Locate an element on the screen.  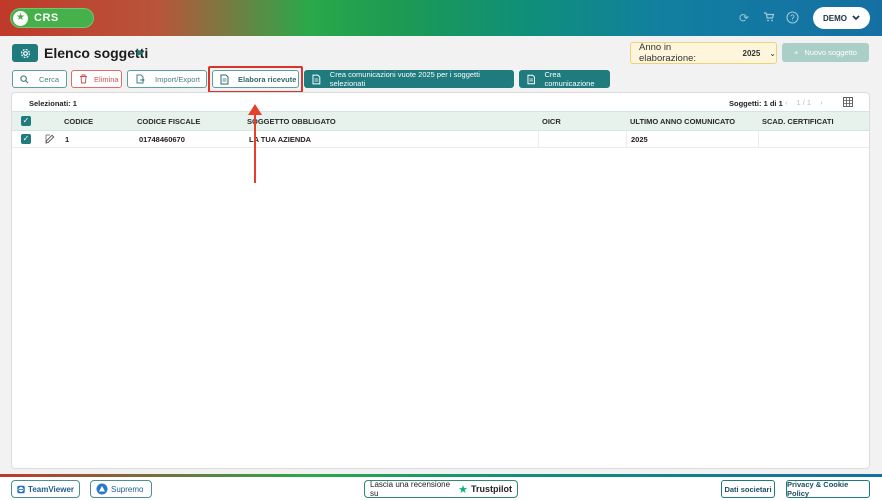
highlight-box is located at coordinates (255, 79).